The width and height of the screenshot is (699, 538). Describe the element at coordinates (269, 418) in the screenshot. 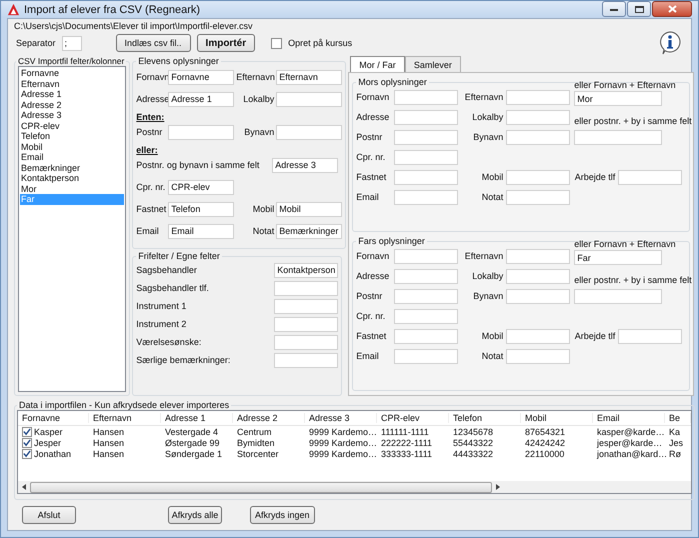

I see `column-header: Adresse 2` at that location.